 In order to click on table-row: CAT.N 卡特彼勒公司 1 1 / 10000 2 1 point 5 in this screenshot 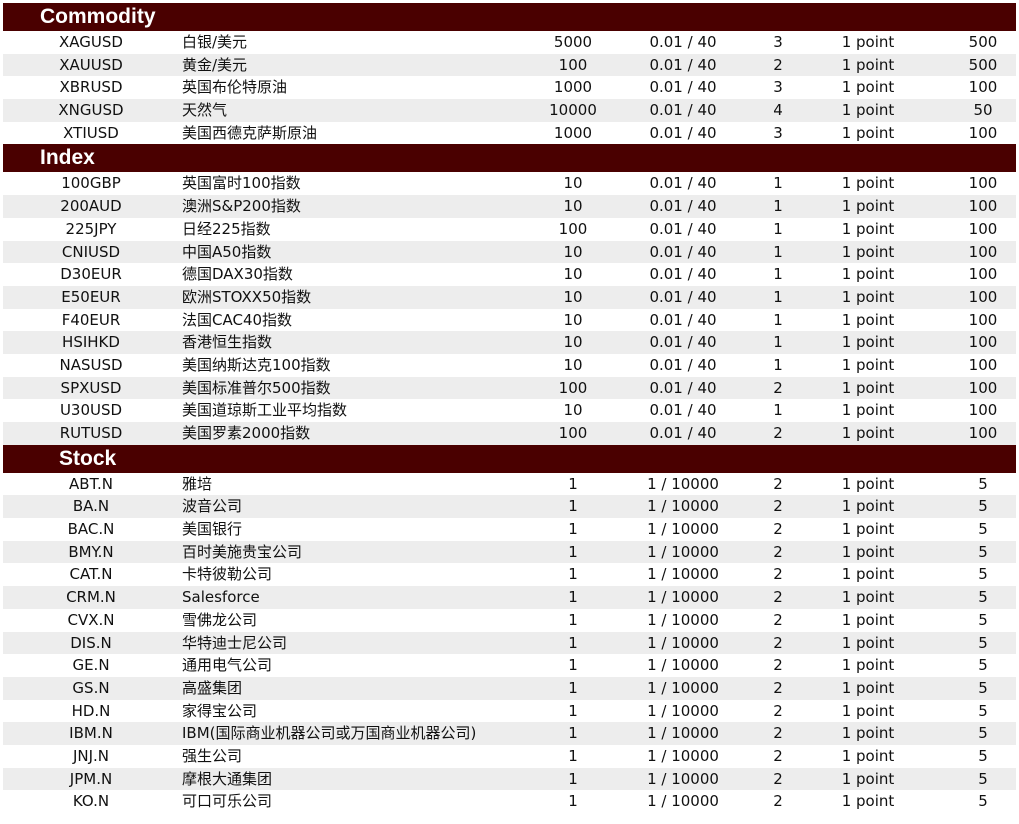, I will do `click(509, 574)`.